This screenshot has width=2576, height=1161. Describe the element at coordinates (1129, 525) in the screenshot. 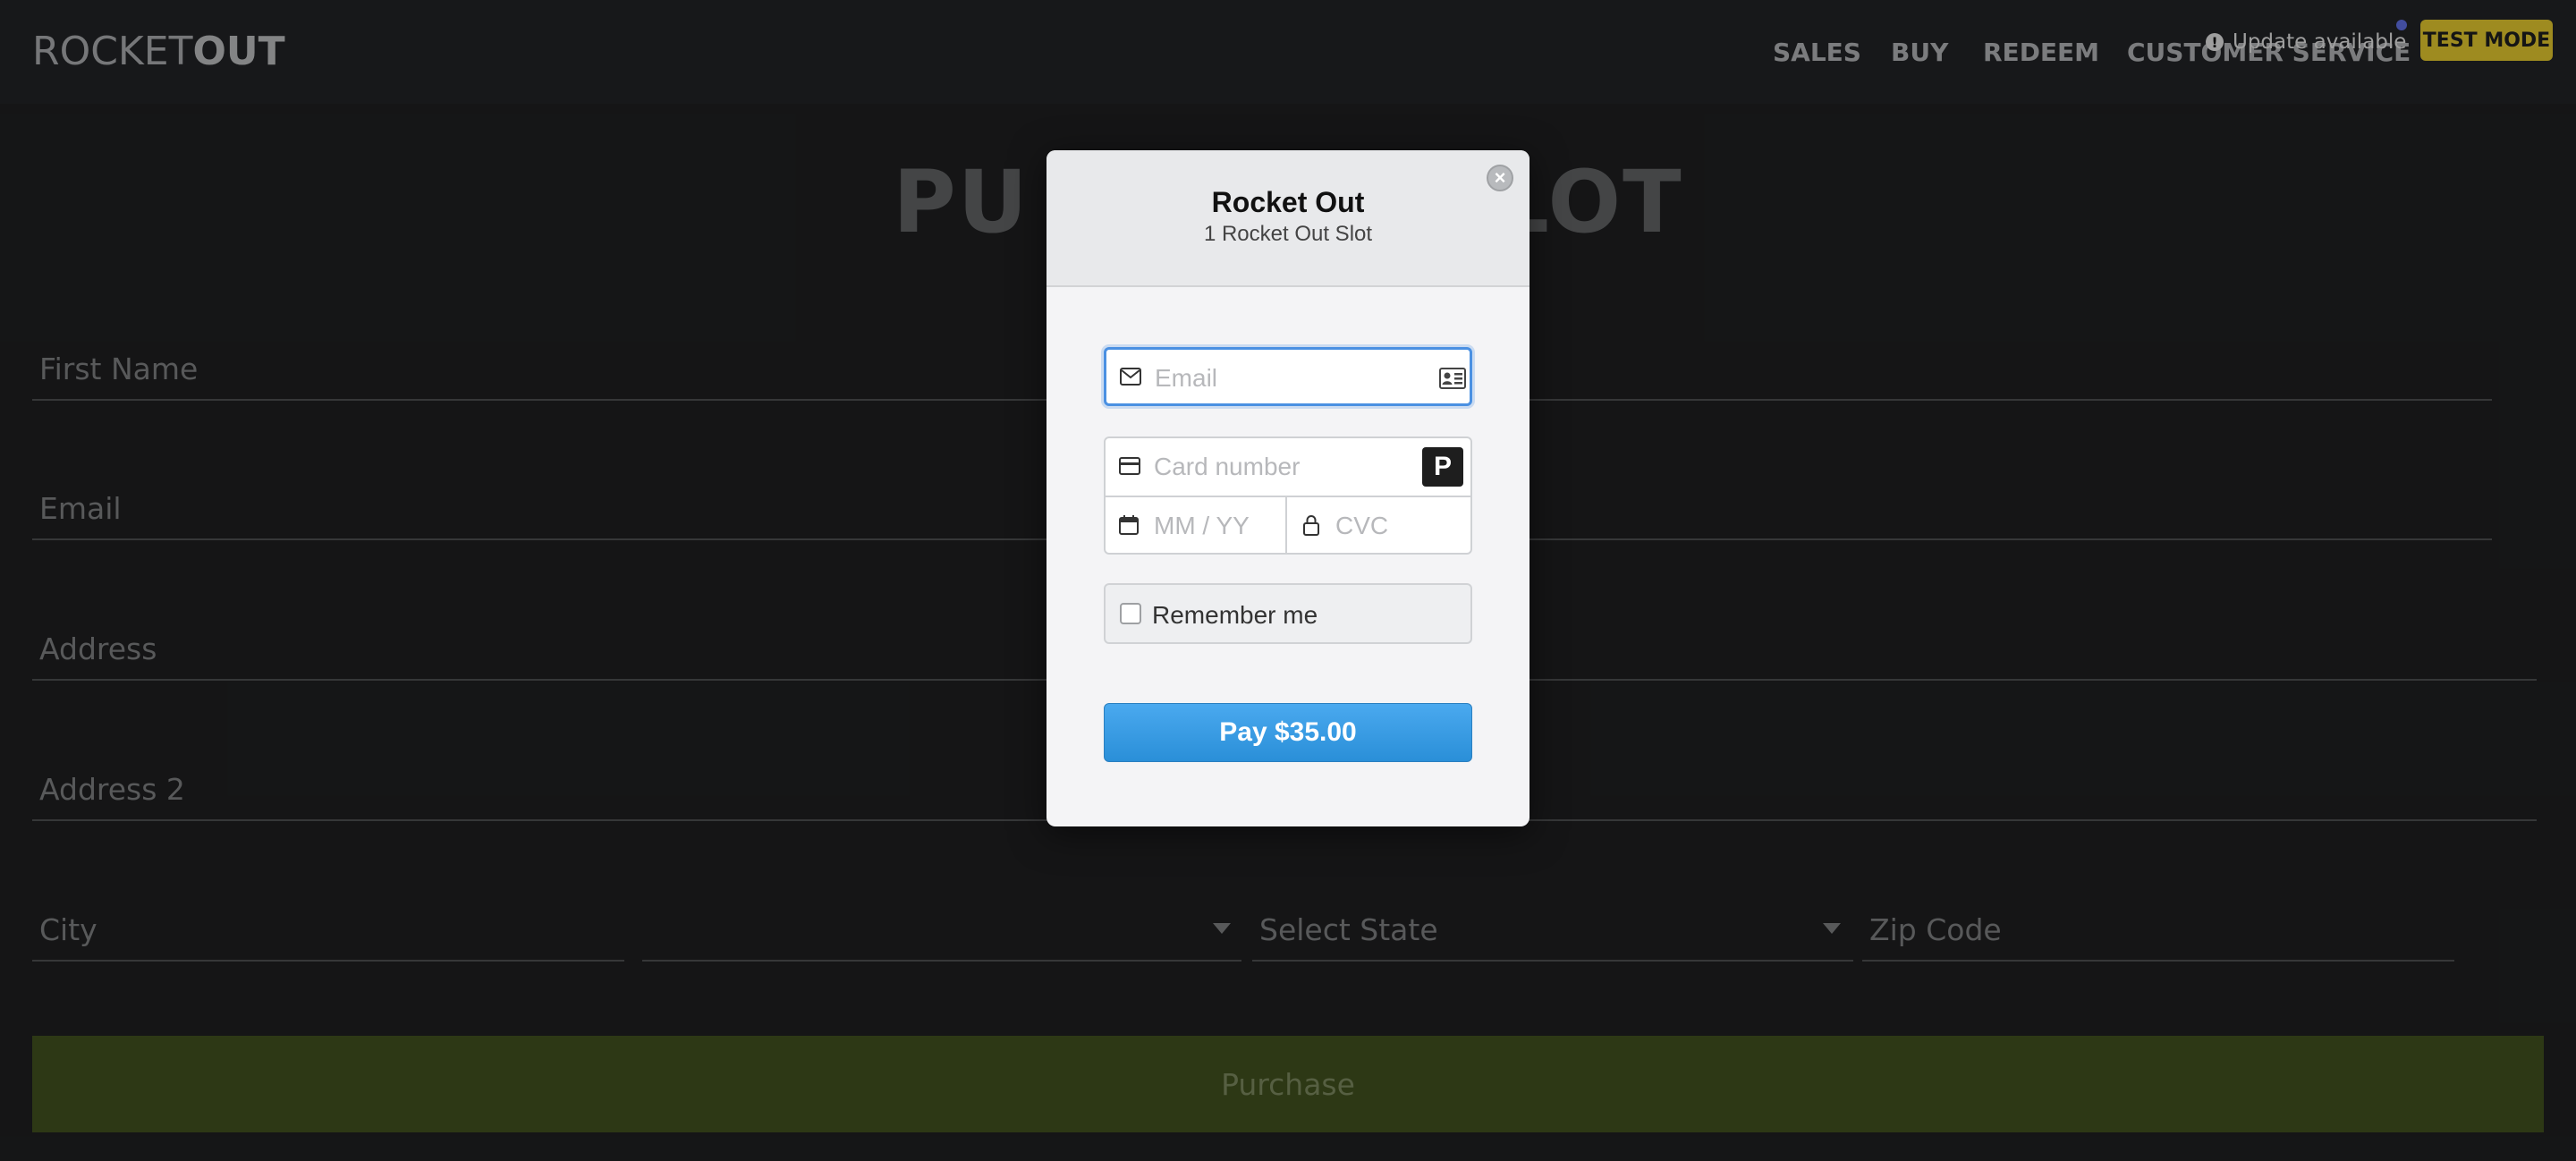

I see `calendar-icon` at that location.